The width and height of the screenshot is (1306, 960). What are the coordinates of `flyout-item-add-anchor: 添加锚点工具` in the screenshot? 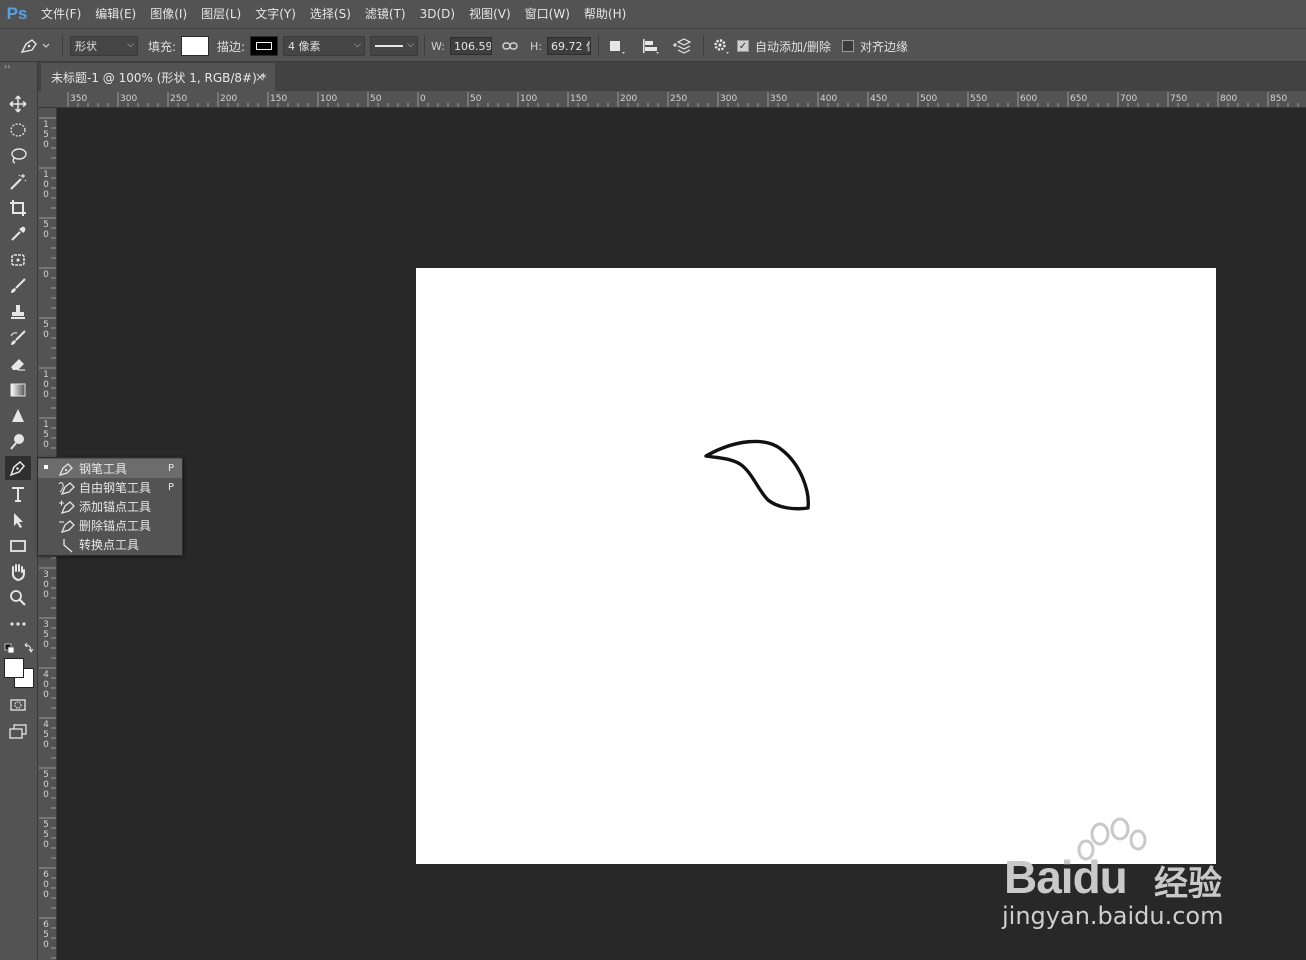 It's located at (110, 506).